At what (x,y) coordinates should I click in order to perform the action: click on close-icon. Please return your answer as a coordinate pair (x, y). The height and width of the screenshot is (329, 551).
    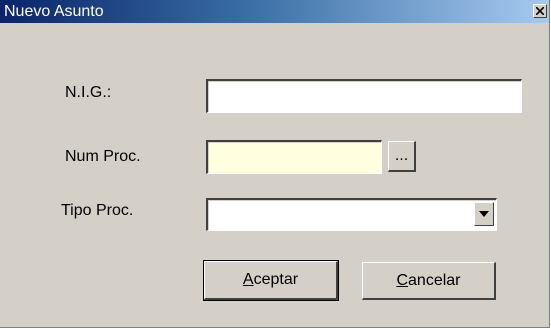
    Looking at the image, I should click on (540, 11).